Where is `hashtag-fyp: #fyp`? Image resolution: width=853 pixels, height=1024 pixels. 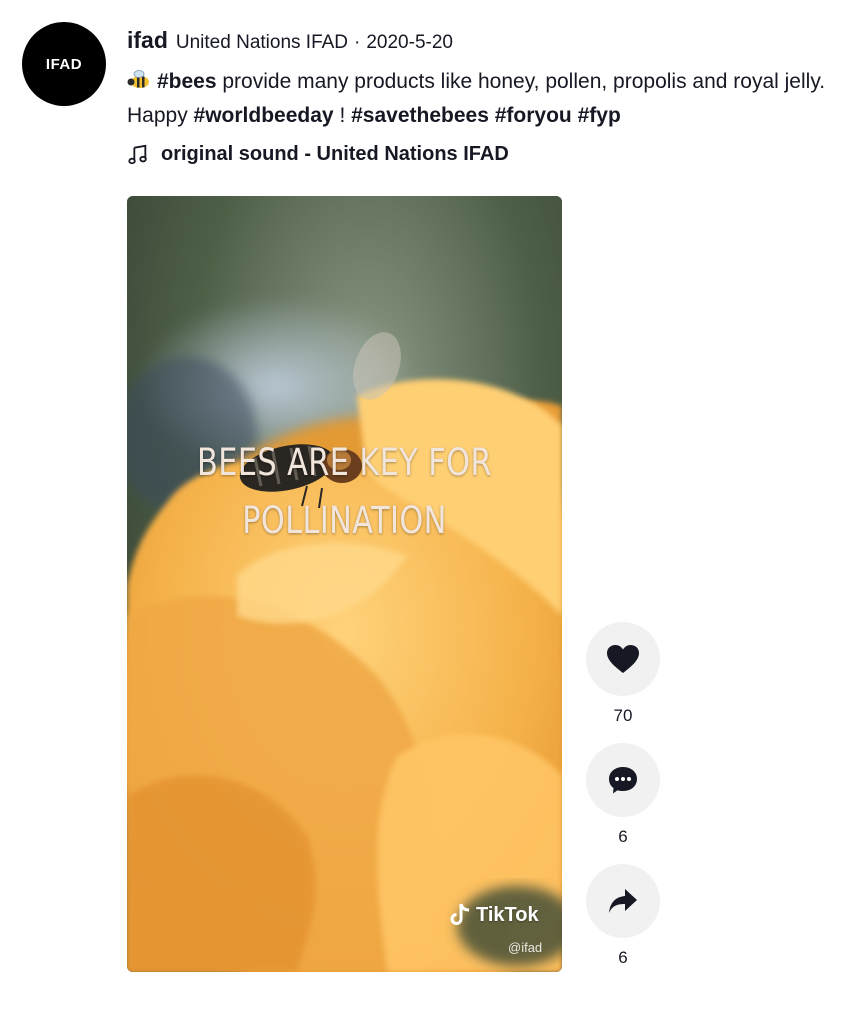 hashtag-fyp: #fyp is located at coordinates (599, 115).